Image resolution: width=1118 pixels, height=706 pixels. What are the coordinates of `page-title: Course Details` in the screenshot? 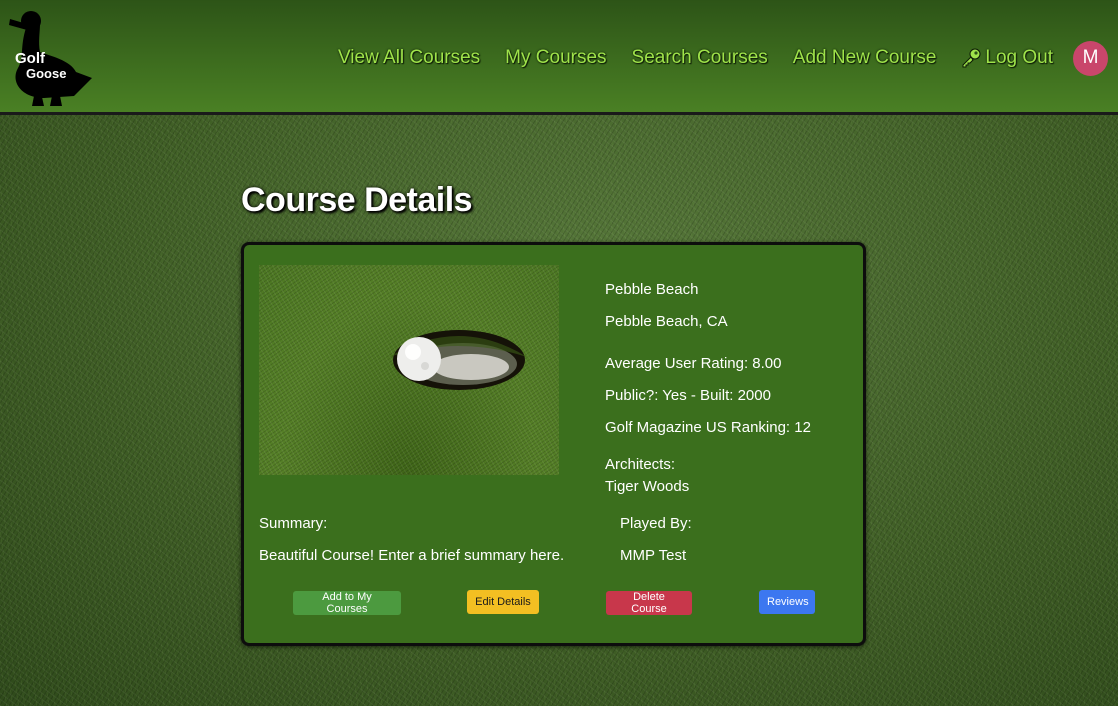 It's located at (357, 200).